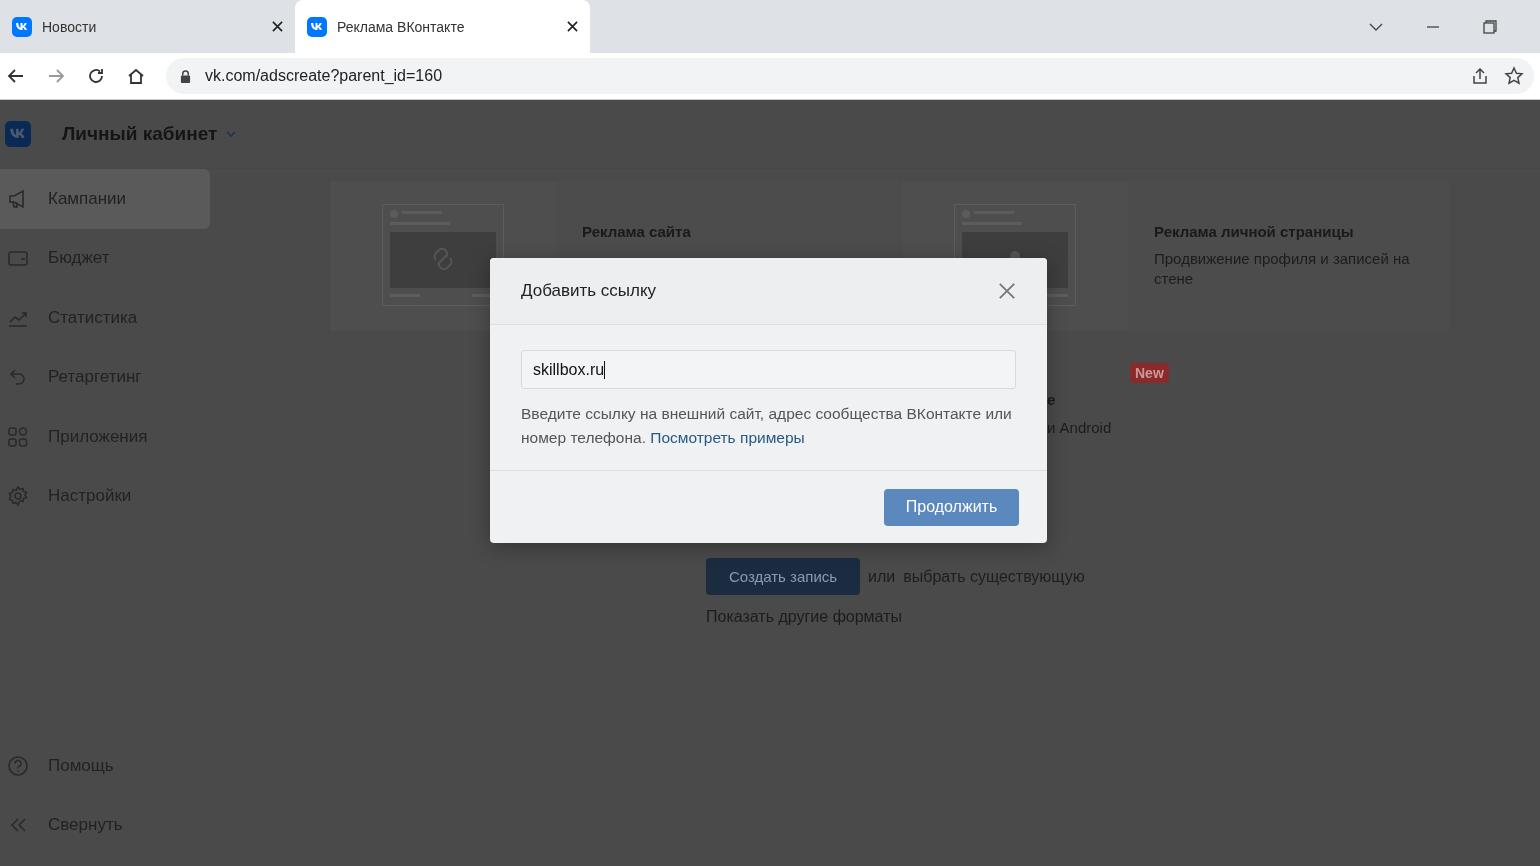 The width and height of the screenshot is (1540, 866). I want to click on continue-button: Продолжить, so click(951, 507).